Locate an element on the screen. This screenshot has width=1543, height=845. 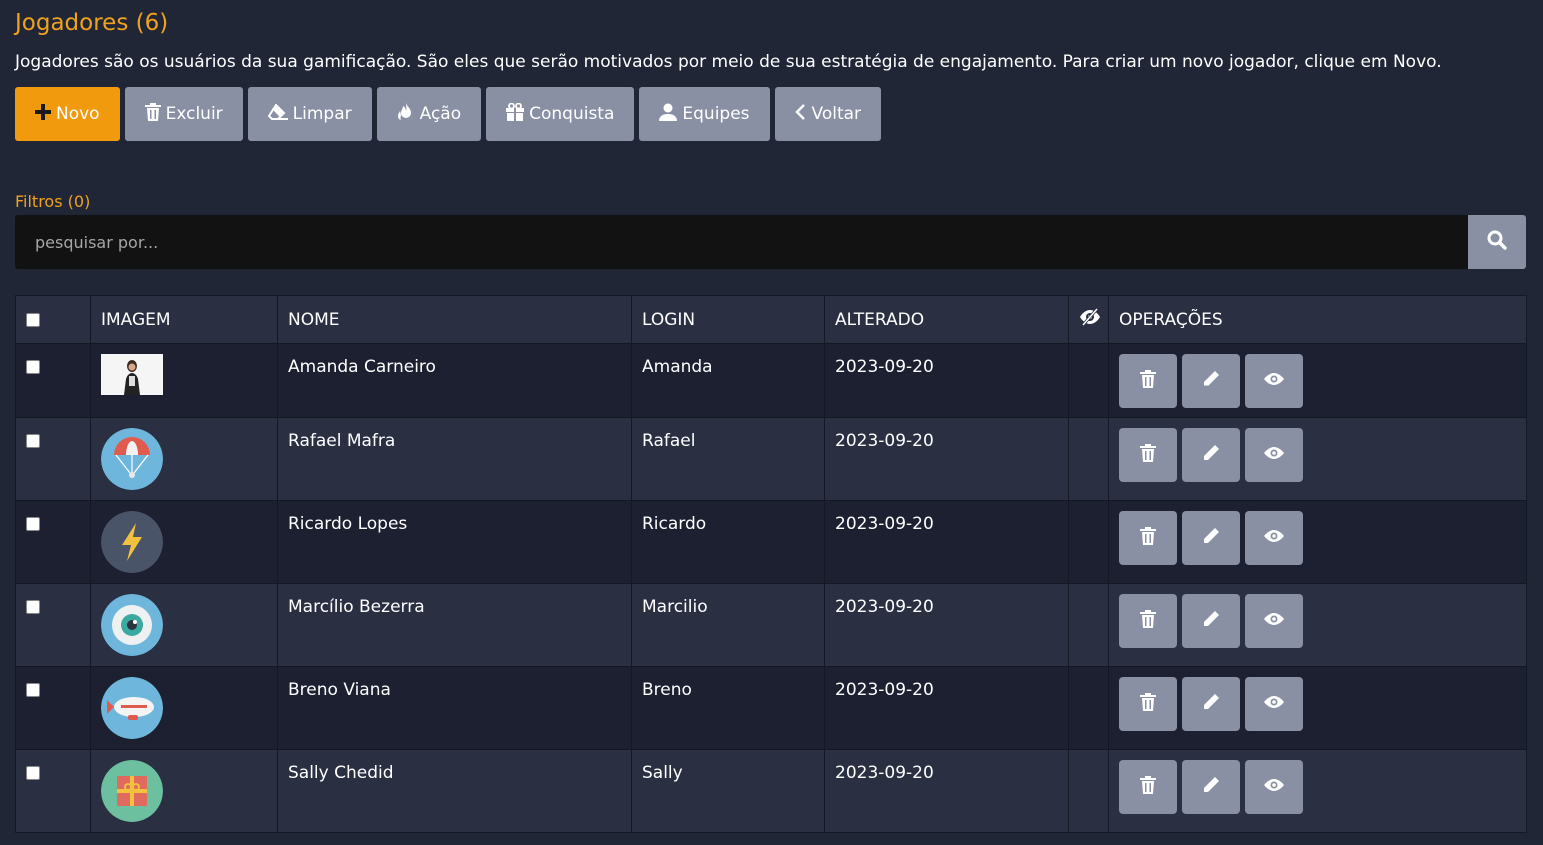
column-header-login: LOGIN is located at coordinates (728, 319).